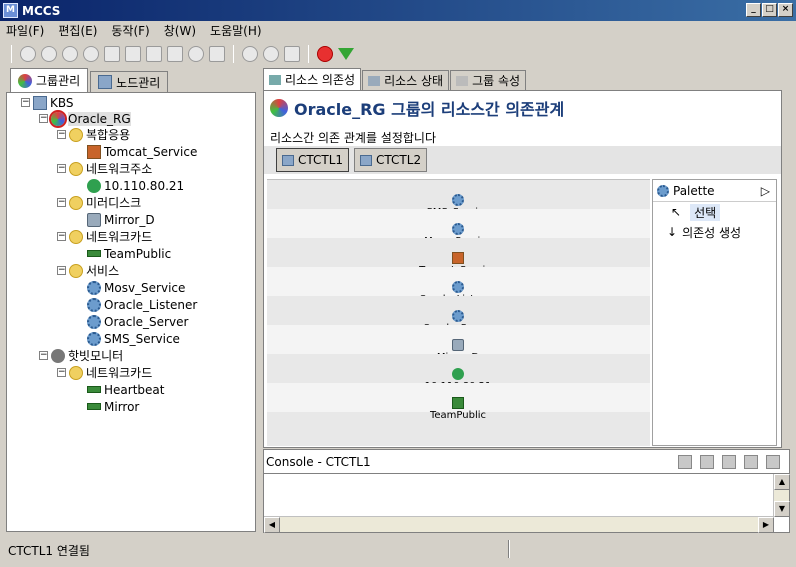 This screenshot has width=796, height=567. What do you see at coordinates (136, 304) in the screenshot?
I see `tree-item: Oracle_Listener` at bounding box center [136, 304].